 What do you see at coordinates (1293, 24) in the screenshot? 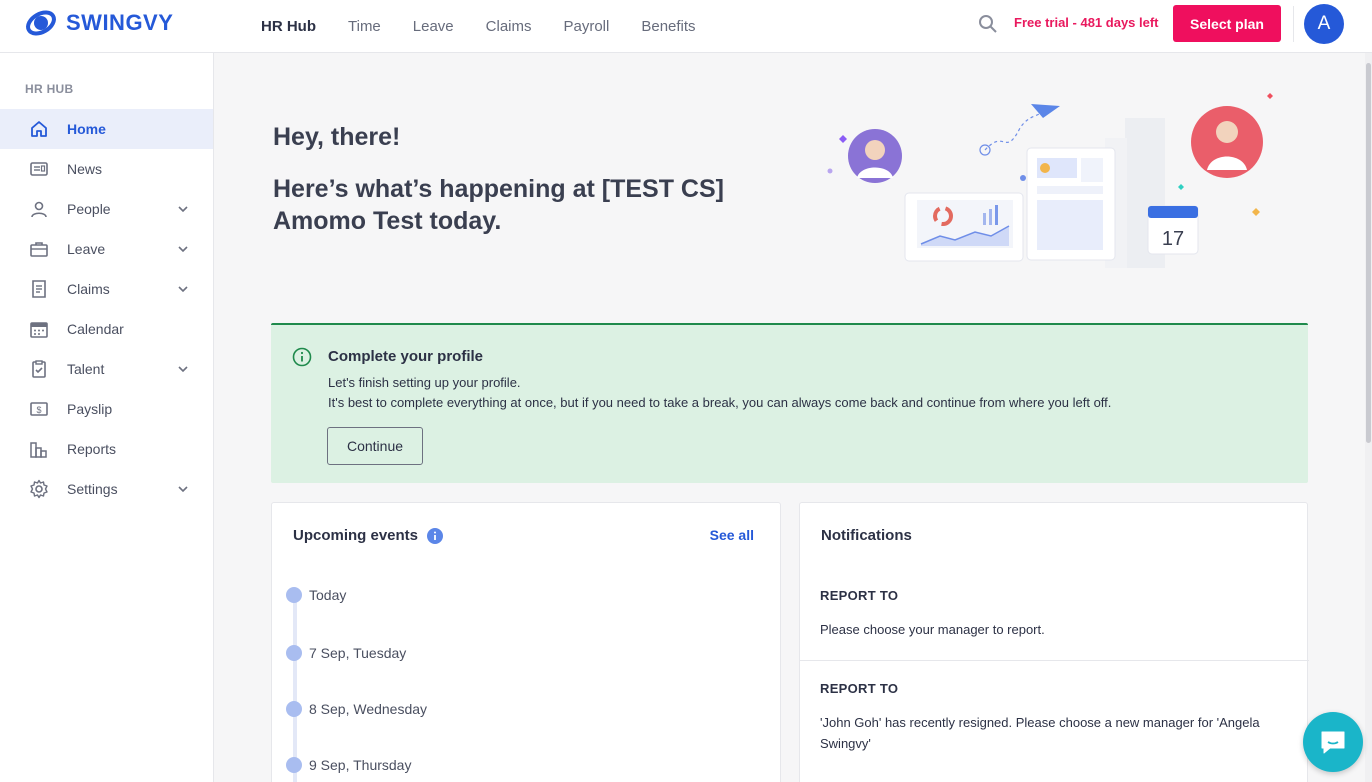
I see `header-divider` at bounding box center [1293, 24].